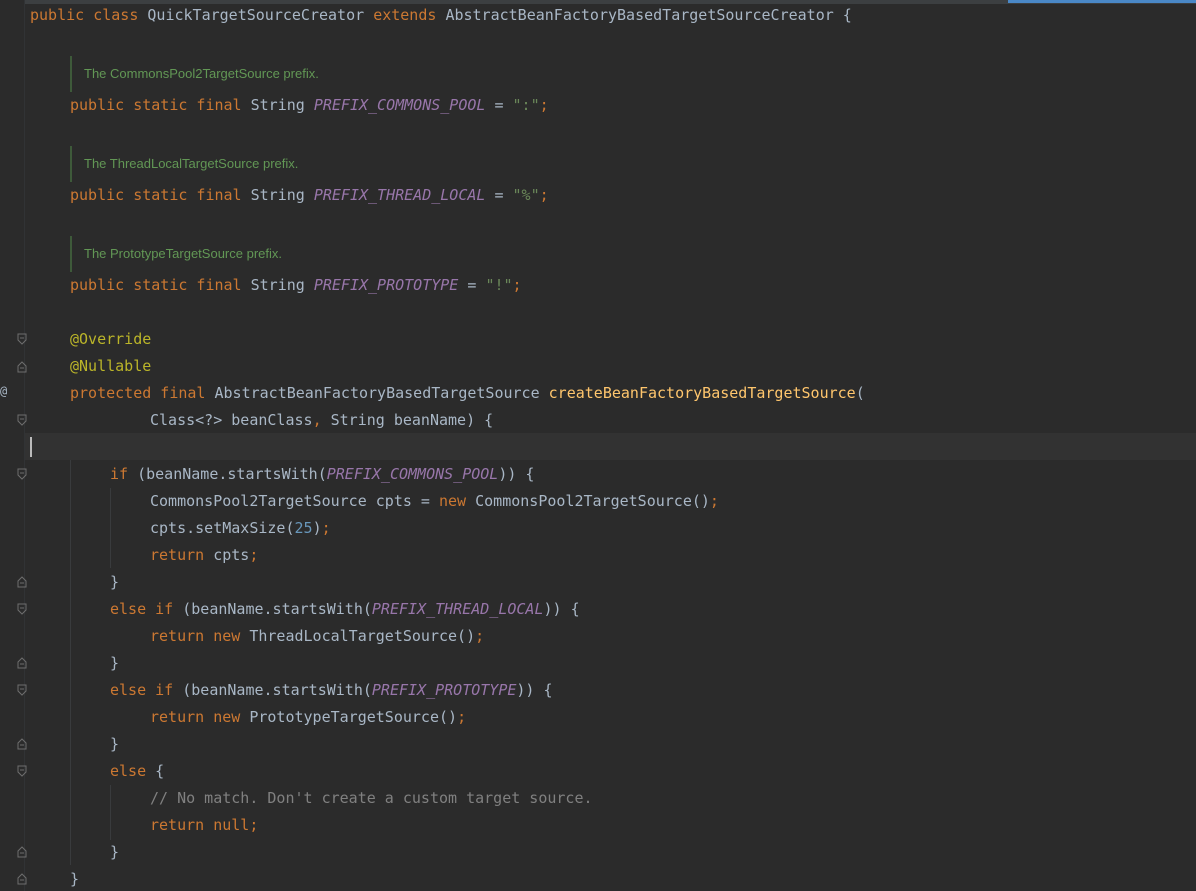  Describe the element at coordinates (381, 393) in the screenshot. I see `code-token: AbstractBeanFactoryBasedTargetSource` at that location.